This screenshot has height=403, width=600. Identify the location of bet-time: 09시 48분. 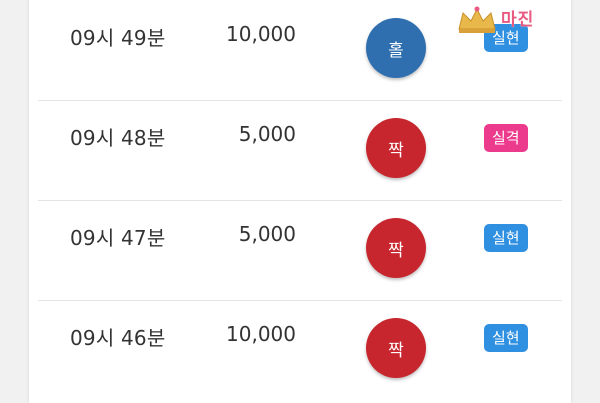
(118, 138).